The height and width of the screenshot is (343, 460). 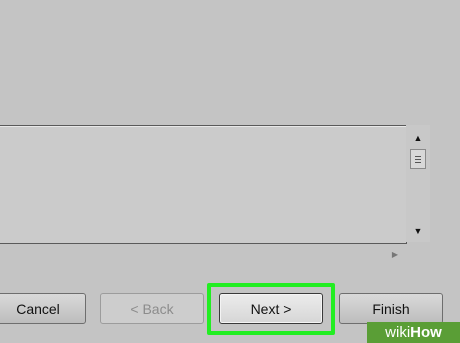 I want to click on finish-button: Finish, so click(x=391, y=308).